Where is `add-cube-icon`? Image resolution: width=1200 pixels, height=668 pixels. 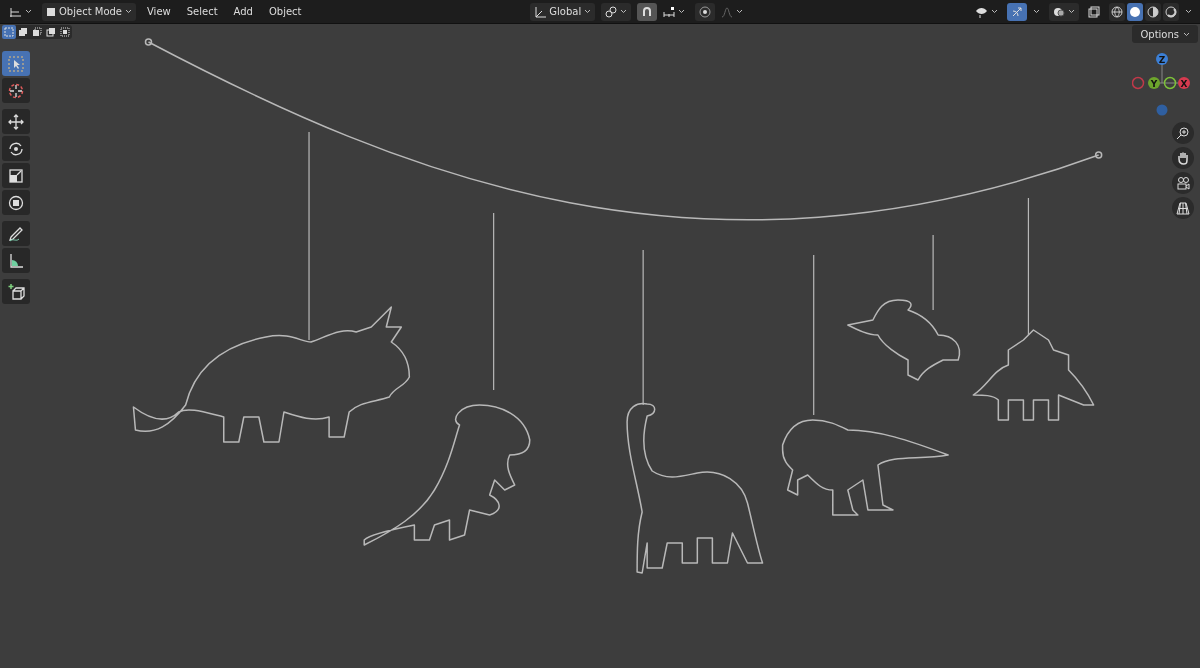 add-cube-icon is located at coordinates (16, 291).